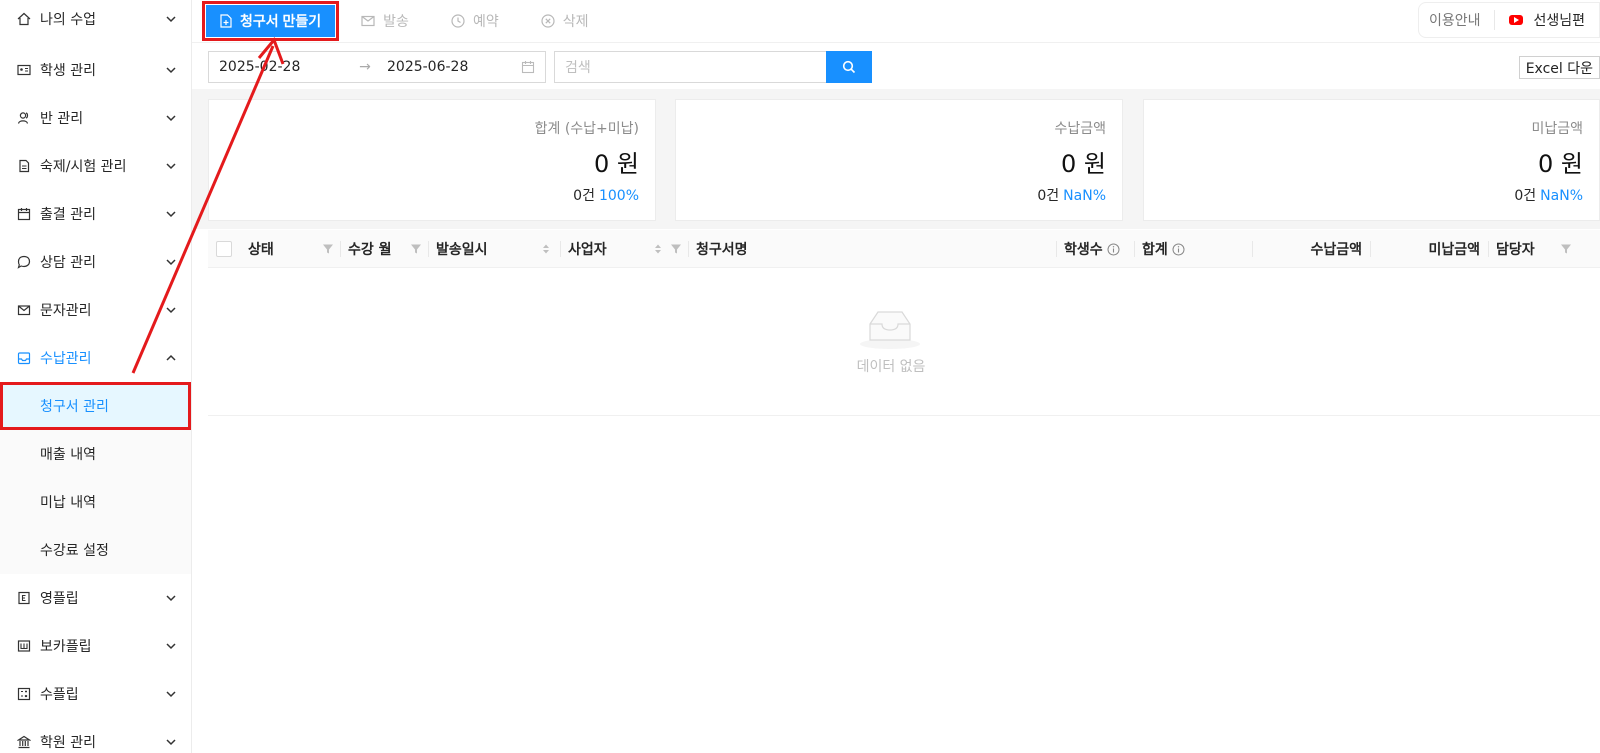 Image resolution: width=1600 pixels, height=753 pixels. I want to click on column-total: 합계, so click(1193, 249).